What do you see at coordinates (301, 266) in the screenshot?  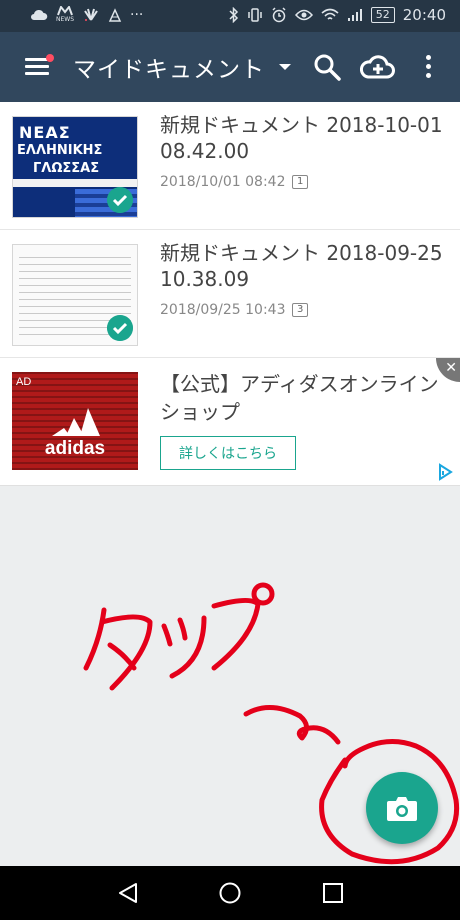 I see `document-title: 新規ドキュメント 2018-09-25 10.38.09` at bounding box center [301, 266].